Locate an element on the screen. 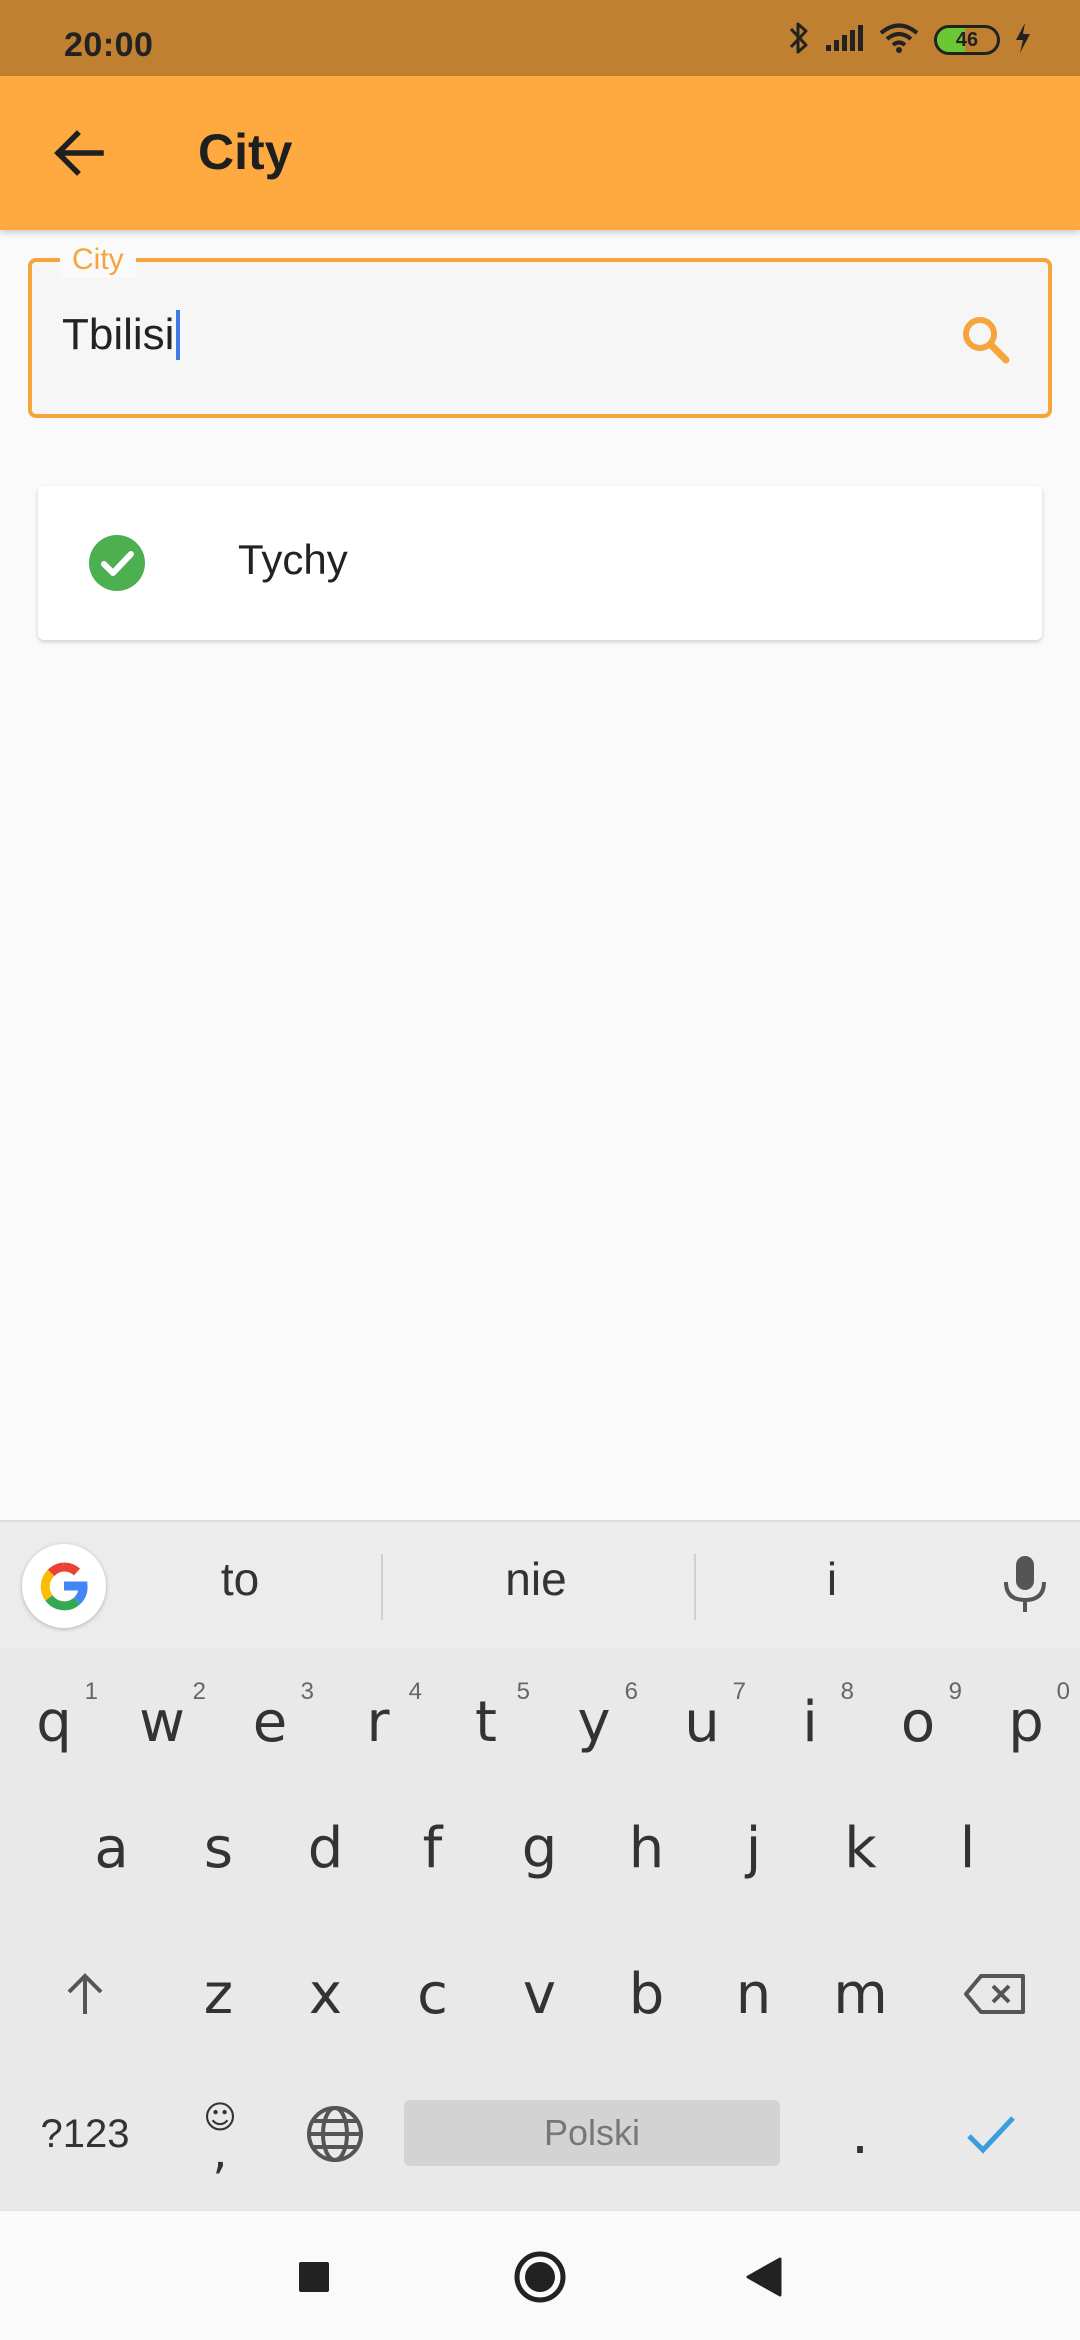 Image resolution: width=1080 pixels, height=2340 pixels. key-y: y6 is located at coordinates (594, 1722).